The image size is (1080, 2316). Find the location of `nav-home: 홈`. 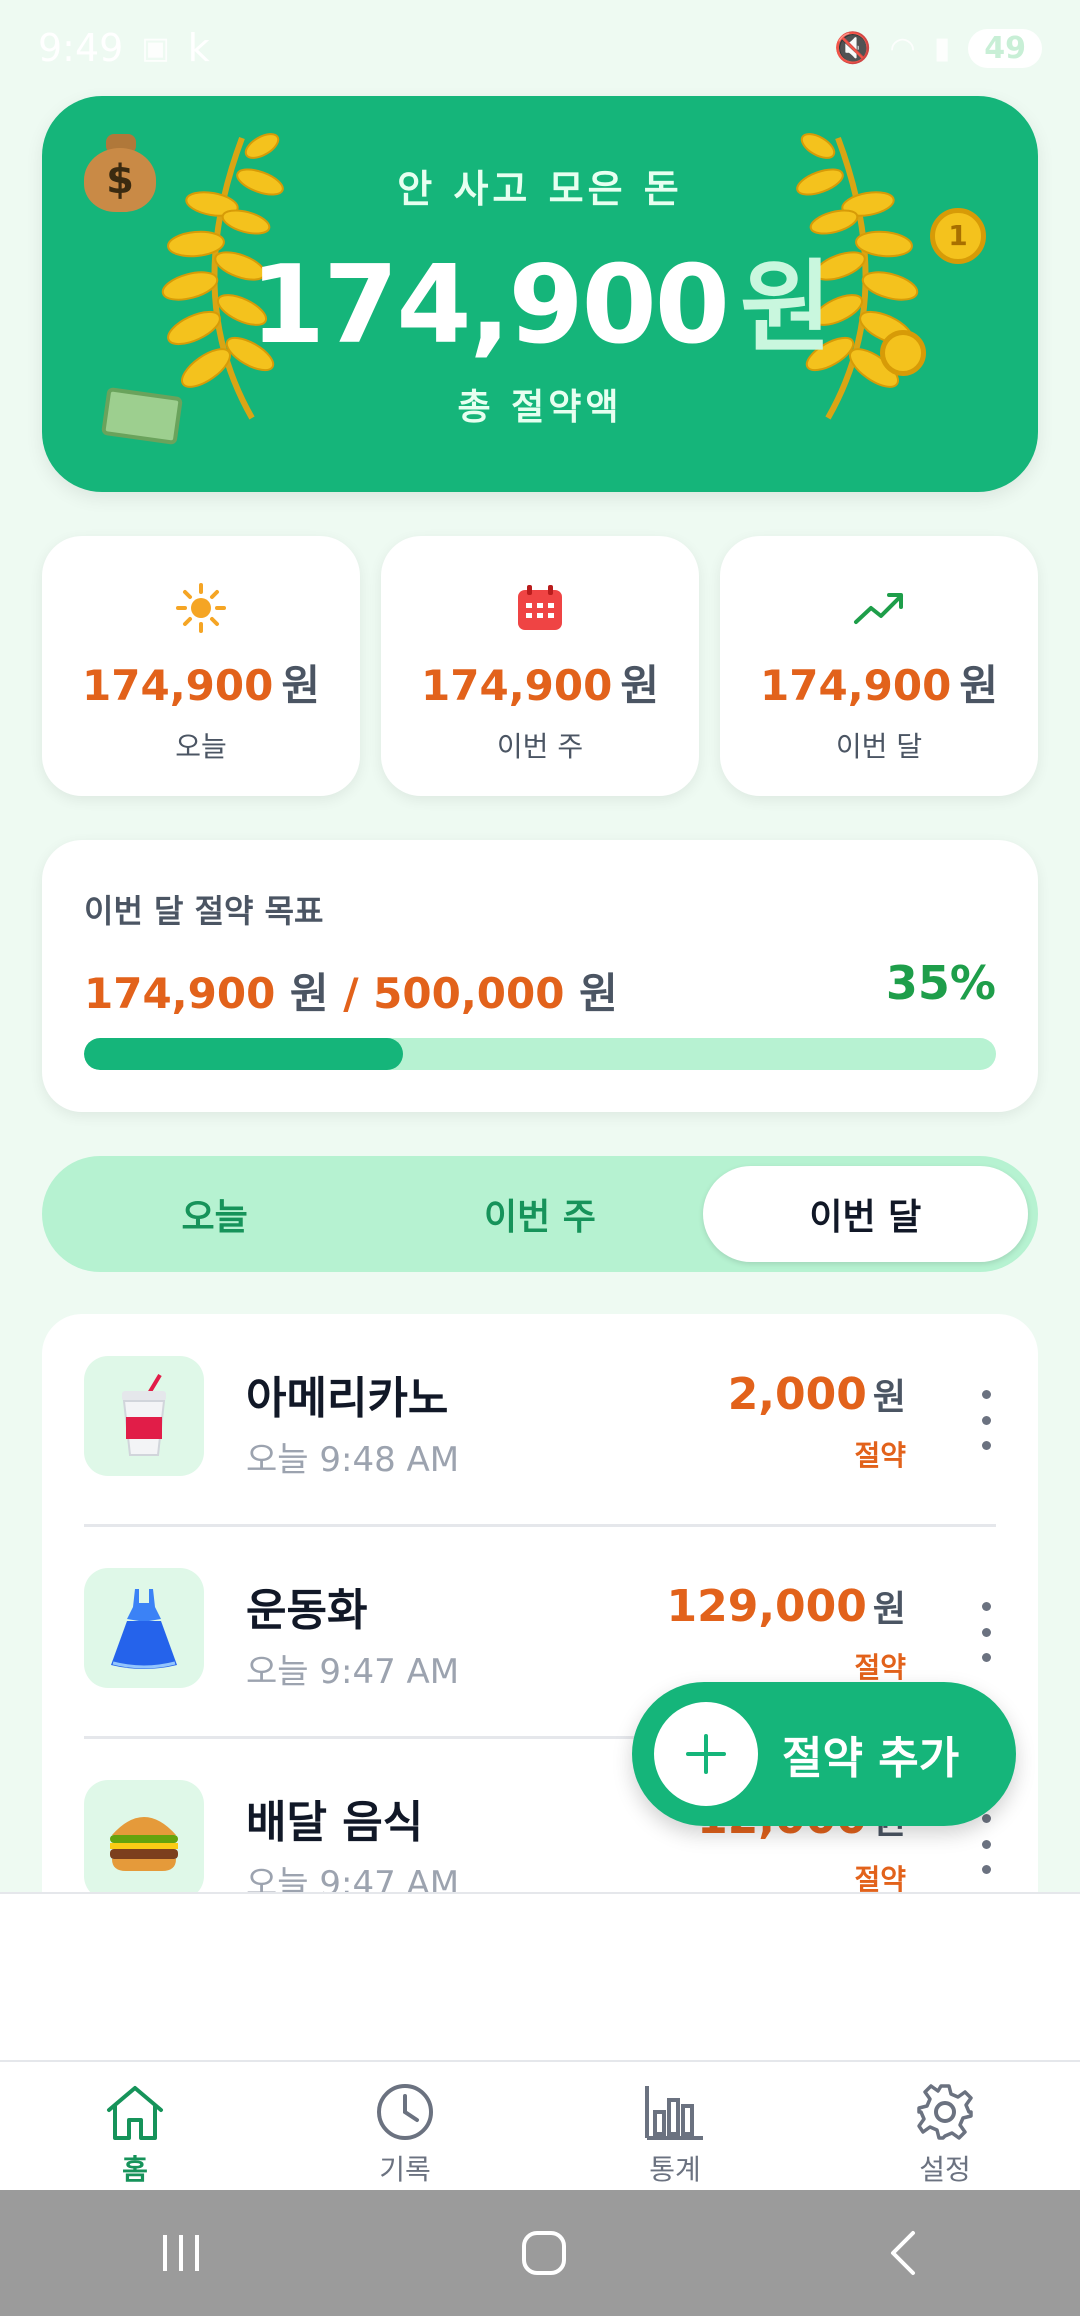

nav-home: 홈 is located at coordinates (135, 2126).